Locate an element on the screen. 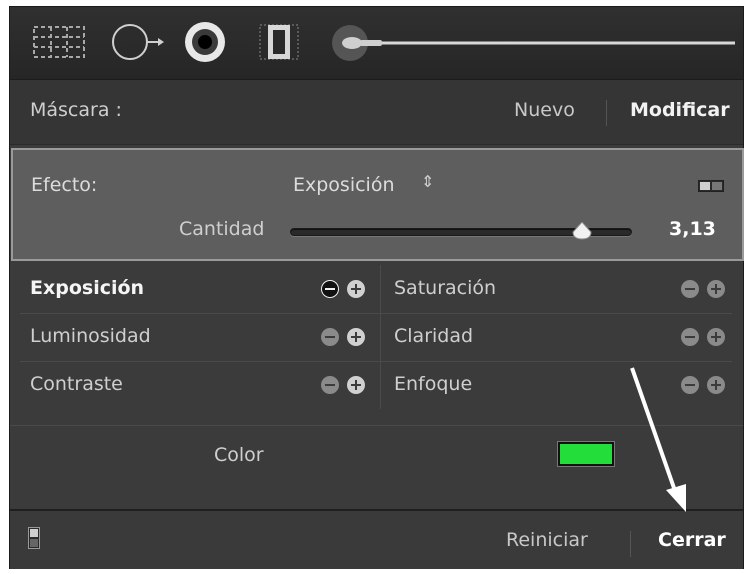 The width and height of the screenshot is (751, 574). clarity-minus-icon is located at coordinates (690, 337).